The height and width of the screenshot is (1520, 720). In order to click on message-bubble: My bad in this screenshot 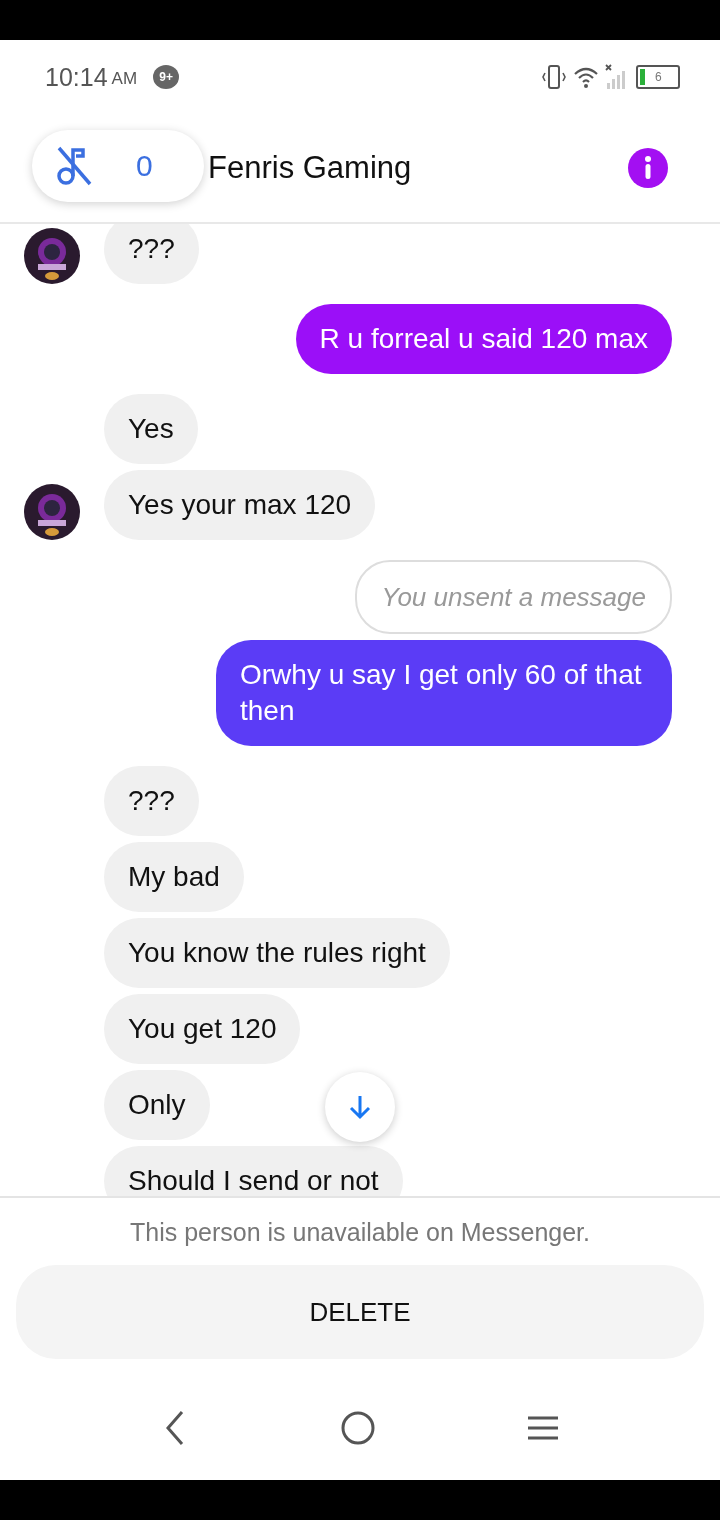, I will do `click(174, 877)`.